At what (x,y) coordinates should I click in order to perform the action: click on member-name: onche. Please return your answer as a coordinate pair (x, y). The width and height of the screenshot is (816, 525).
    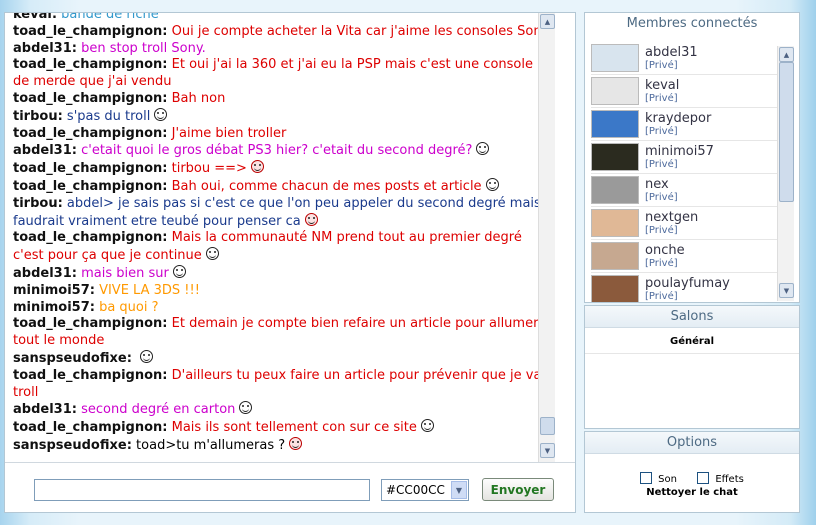
    Looking at the image, I should click on (665, 250).